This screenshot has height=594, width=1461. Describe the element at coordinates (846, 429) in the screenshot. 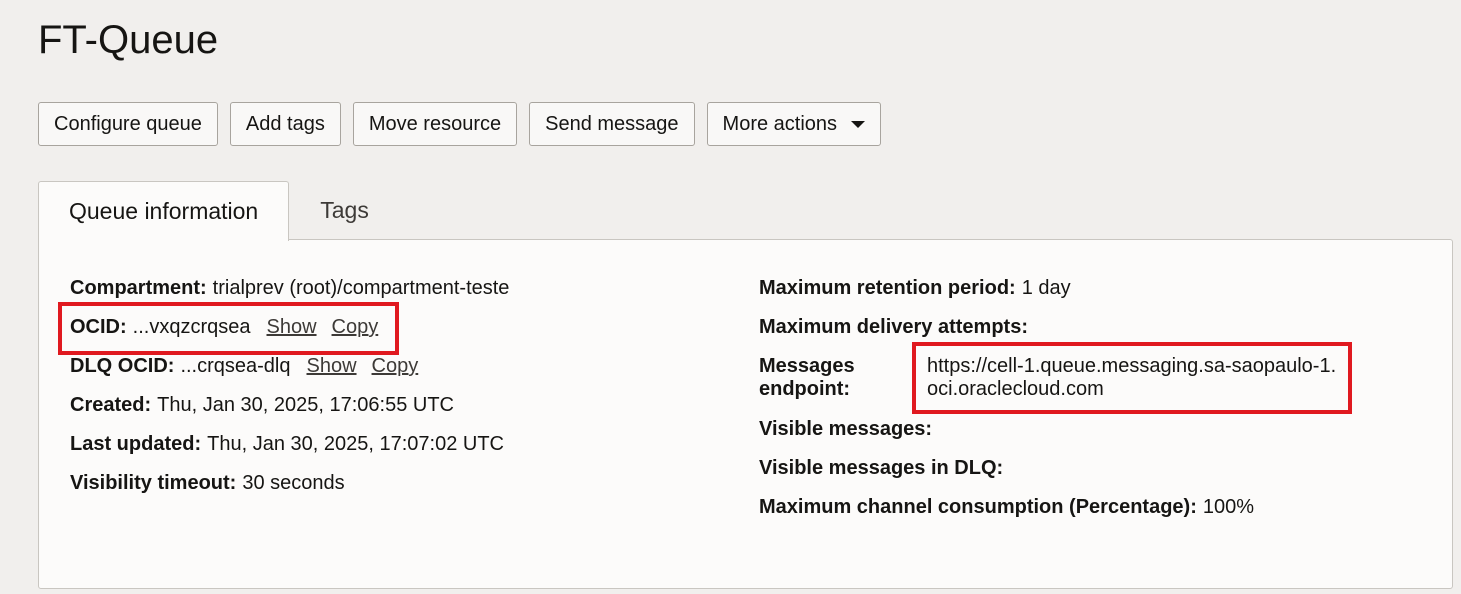

I see `visible-messages-label: Visible messages:` at that location.